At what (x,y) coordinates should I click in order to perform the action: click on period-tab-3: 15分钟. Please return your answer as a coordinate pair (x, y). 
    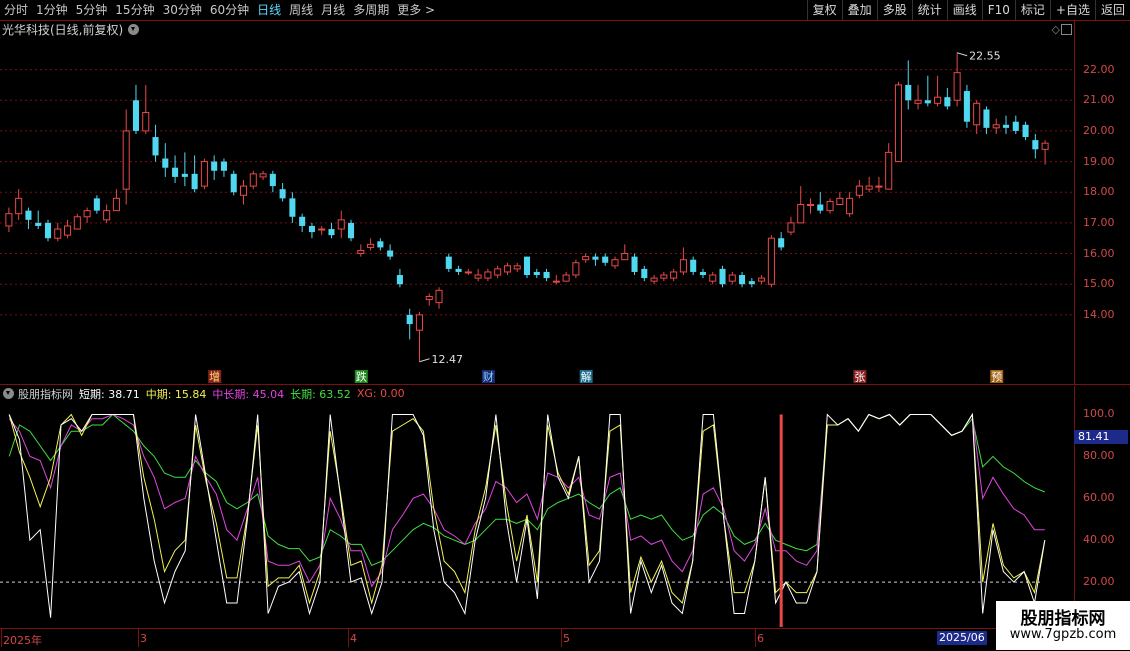
    Looking at the image, I should click on (134, 10).